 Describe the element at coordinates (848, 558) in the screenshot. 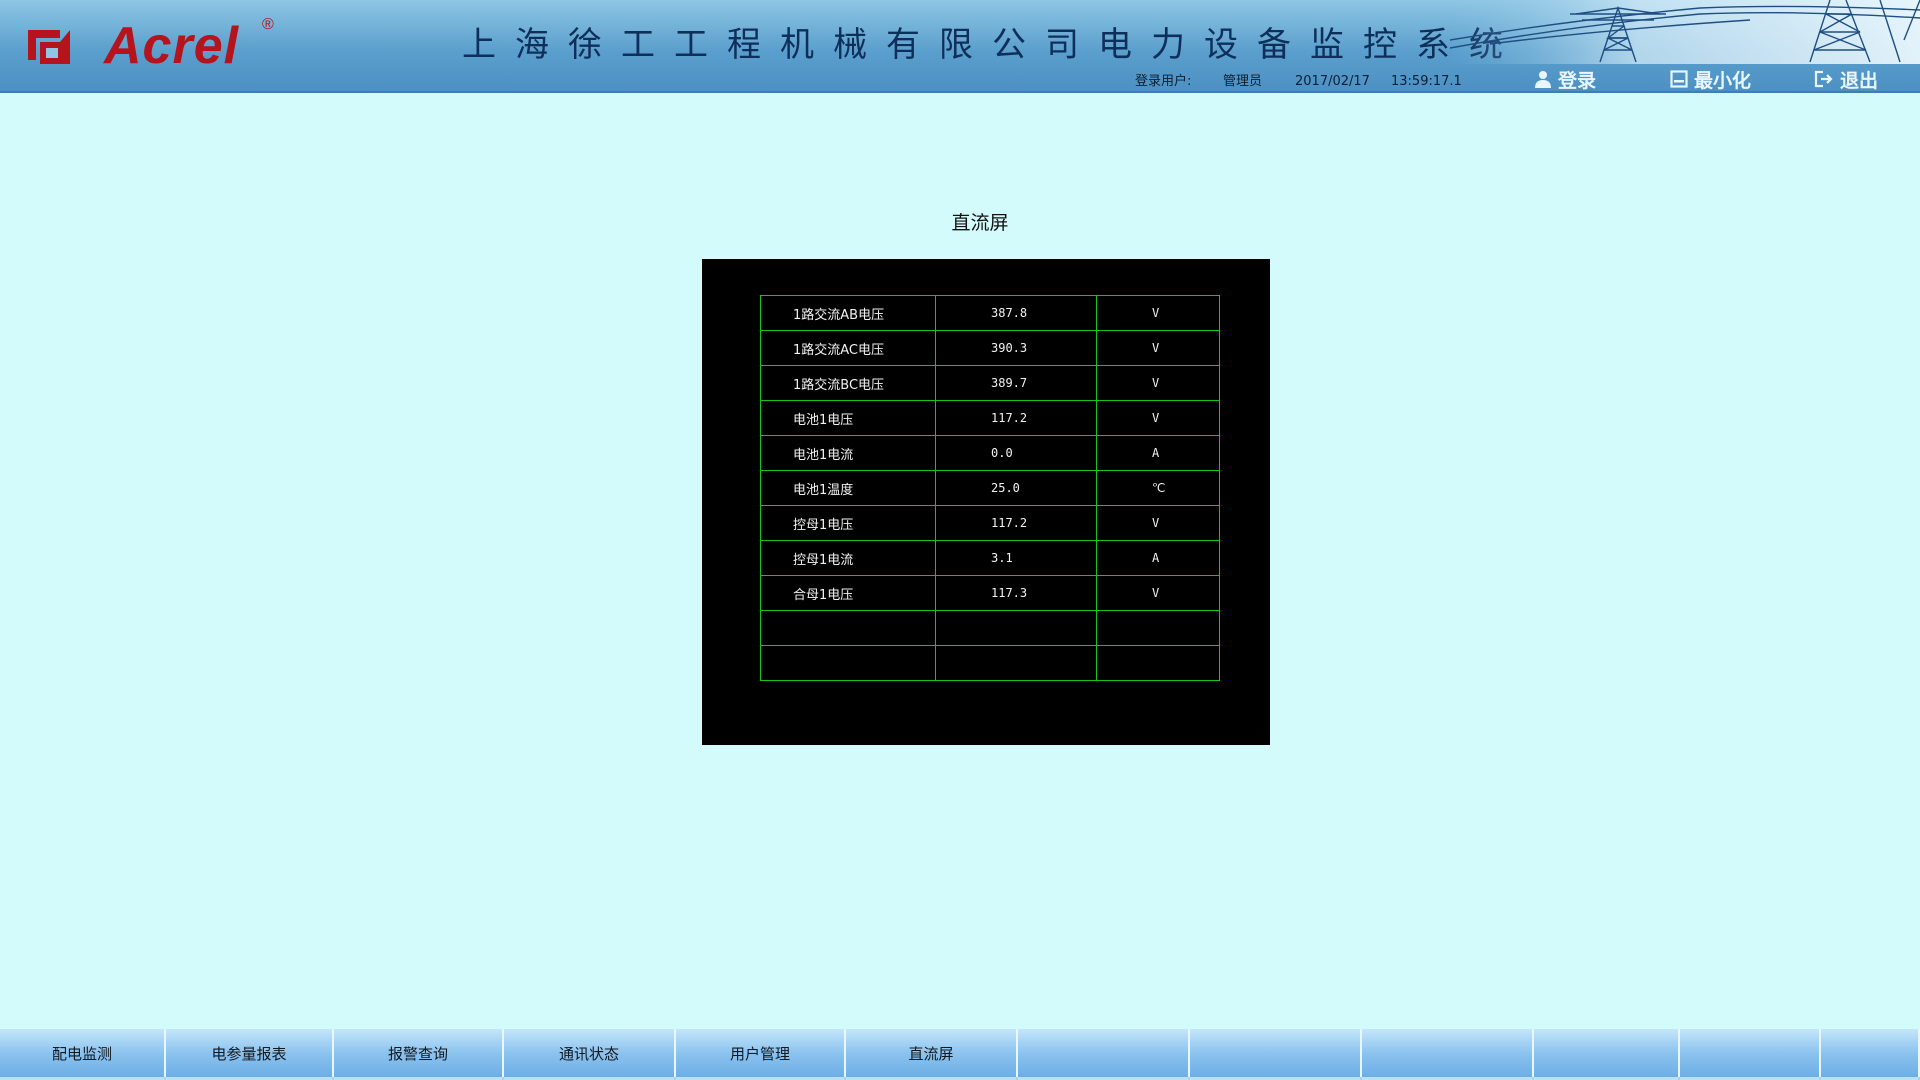

I see `param-name-cell: 控母1电流` at that location.